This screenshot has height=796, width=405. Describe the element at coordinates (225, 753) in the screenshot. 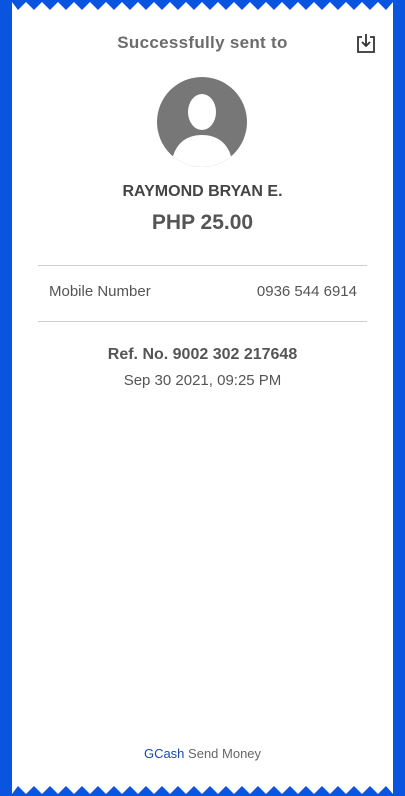

I see `footer-label: Send Money` at that location.